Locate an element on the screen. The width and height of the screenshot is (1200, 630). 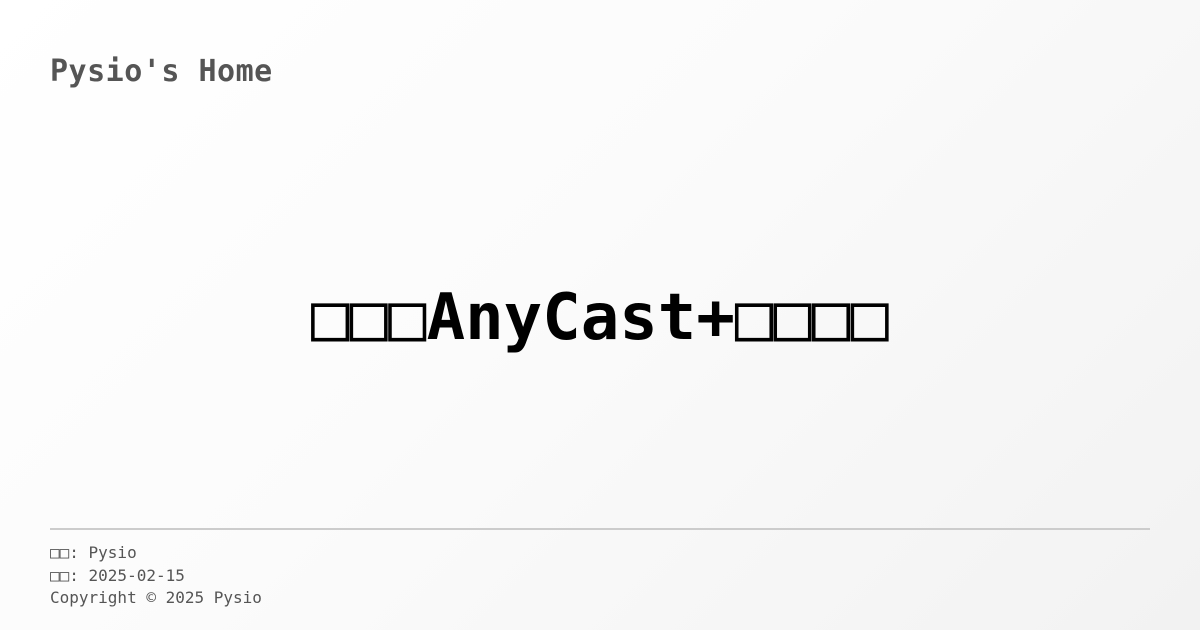
site-title: Pysio's Home is located at coordinates (161, 71).